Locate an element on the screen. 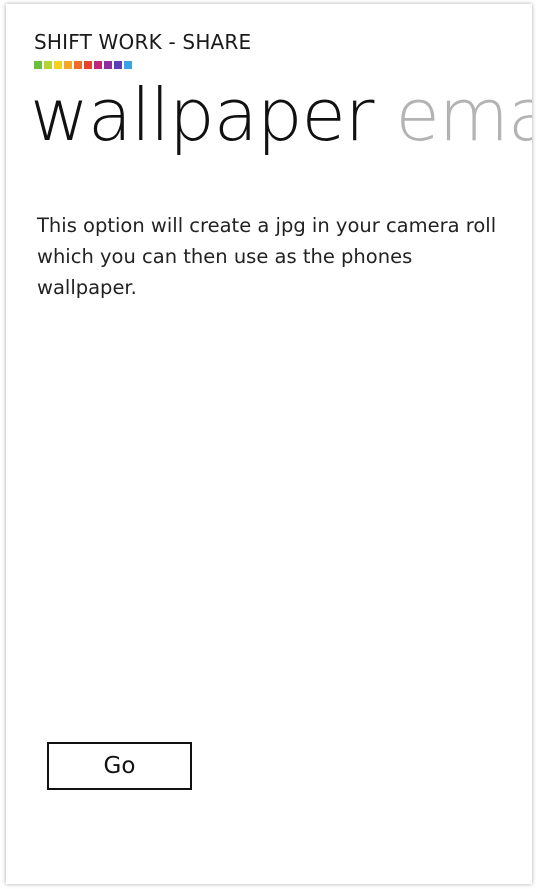  pivot-header-email: ema is located at coordinates (463, 115).